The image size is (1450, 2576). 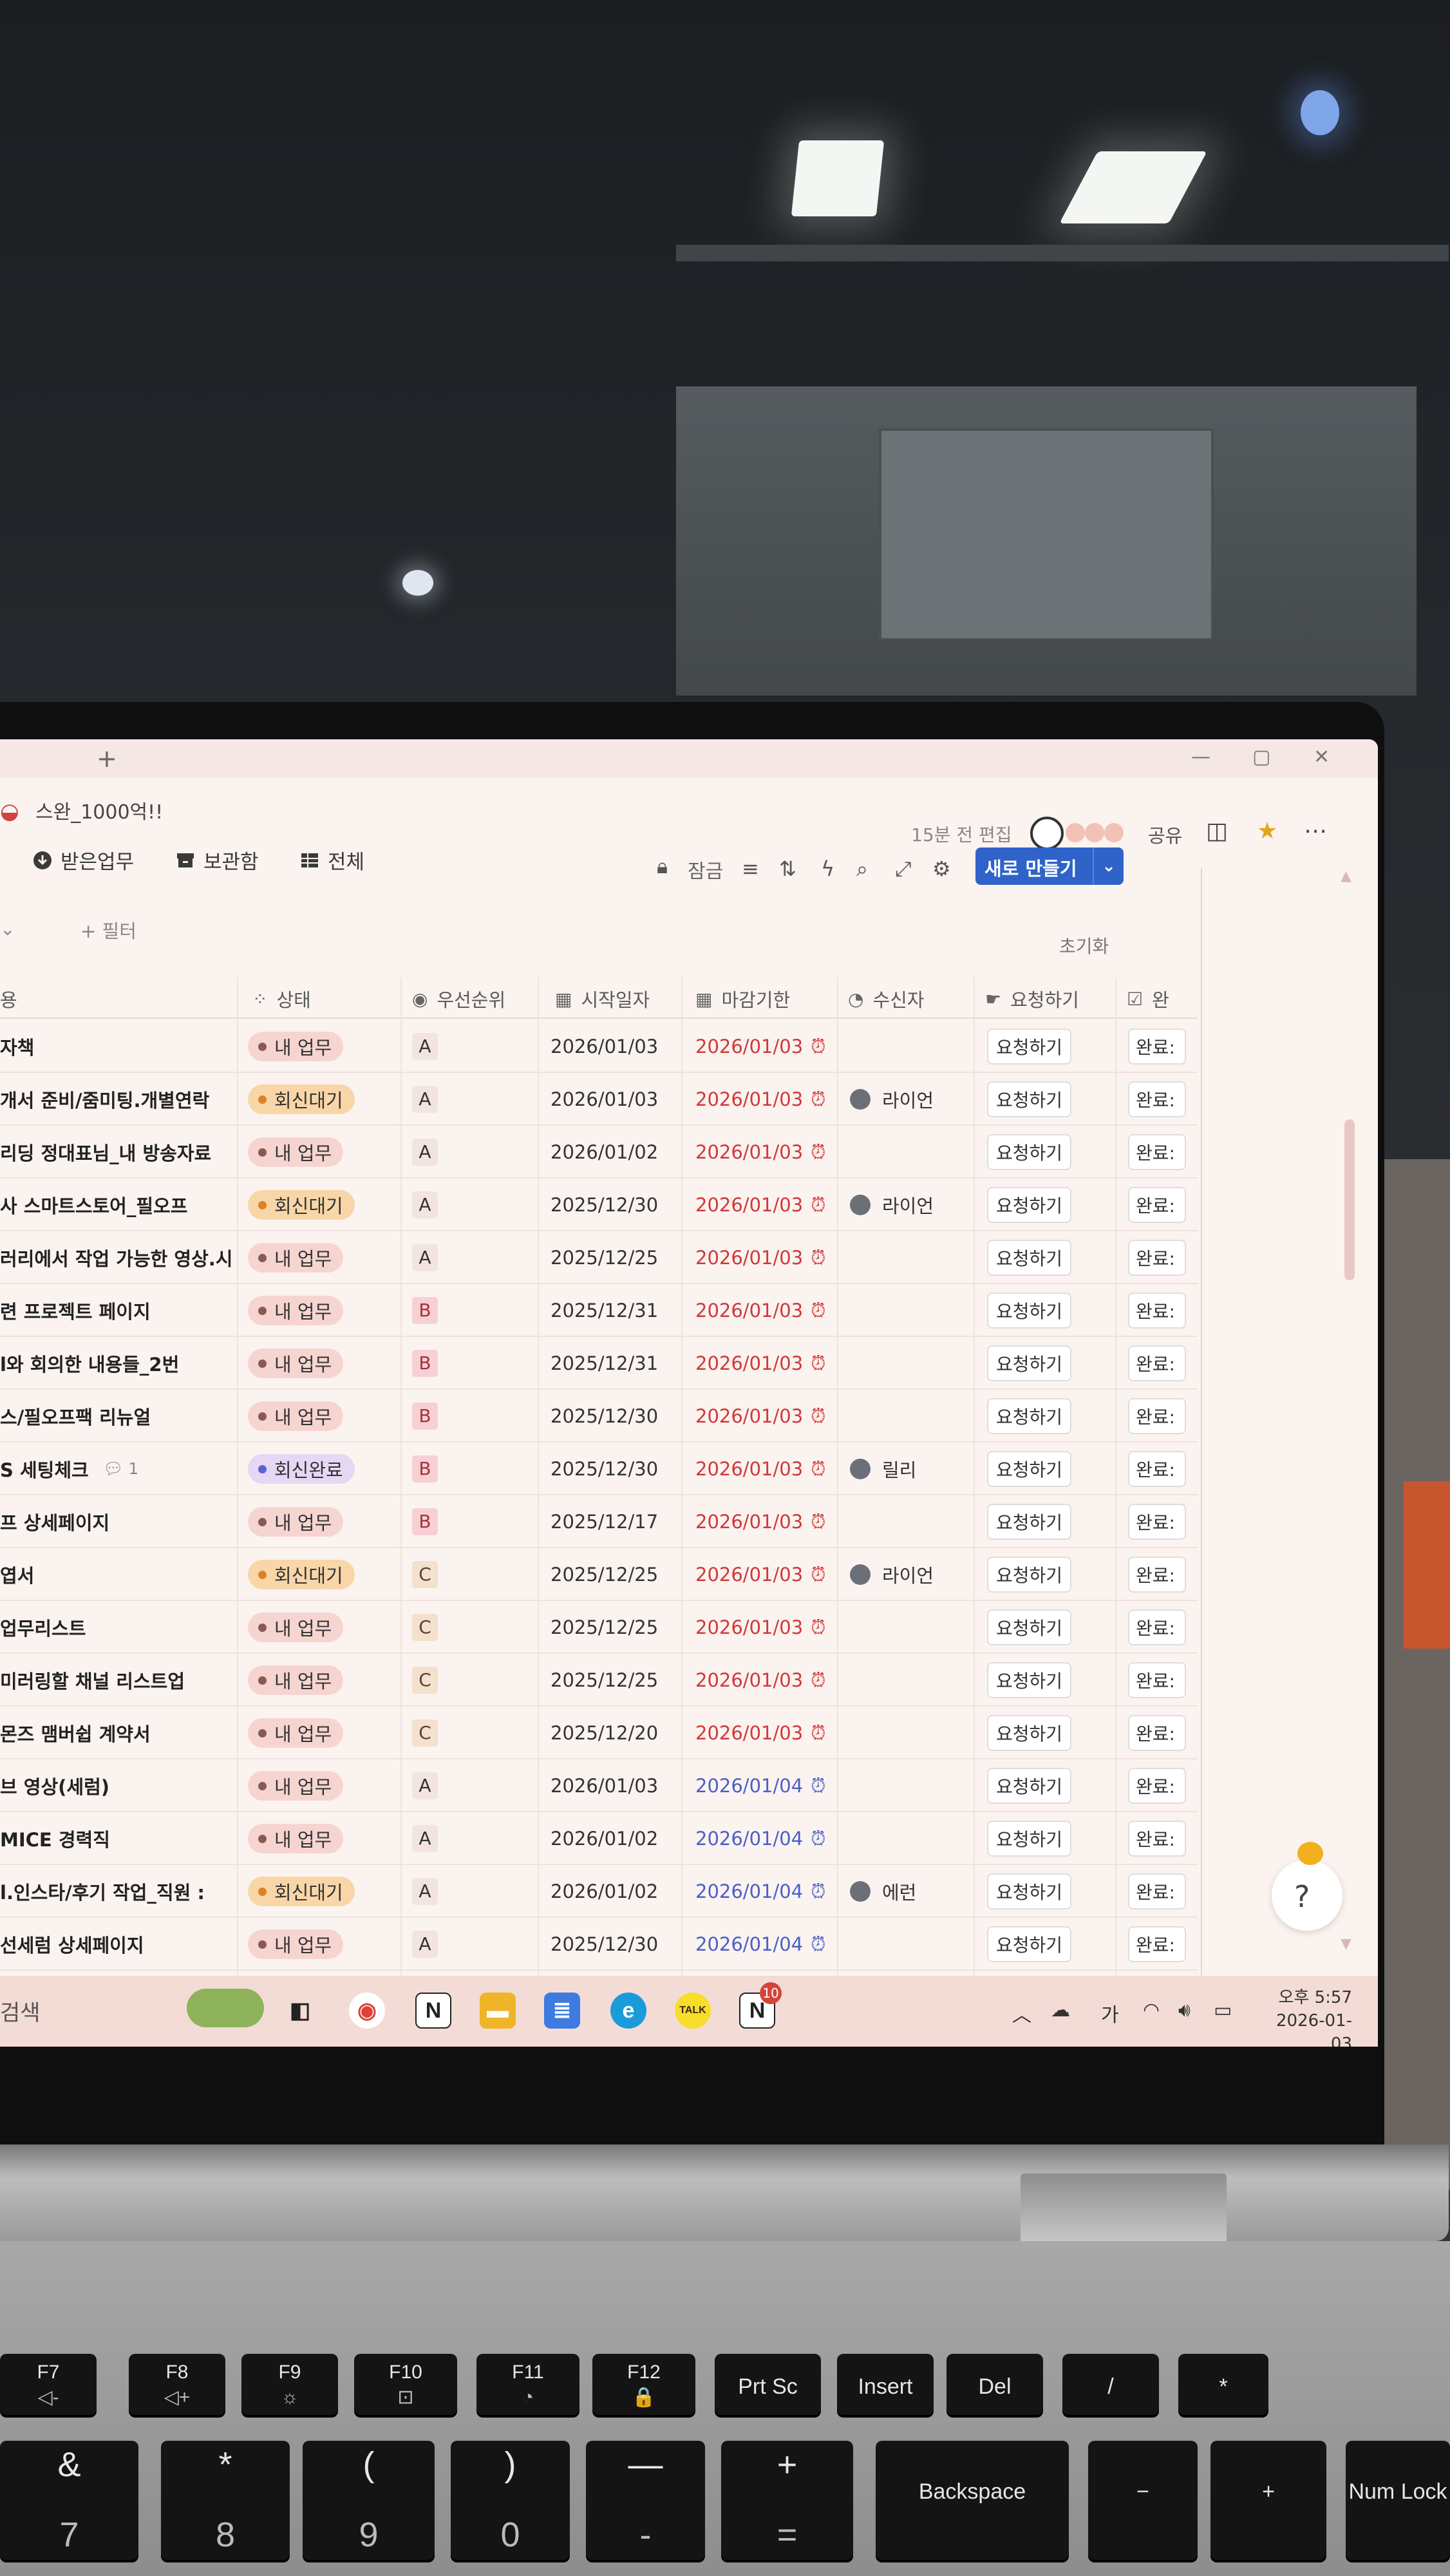 I want to click on minimize-button: —, so click(x=1200, y=757).